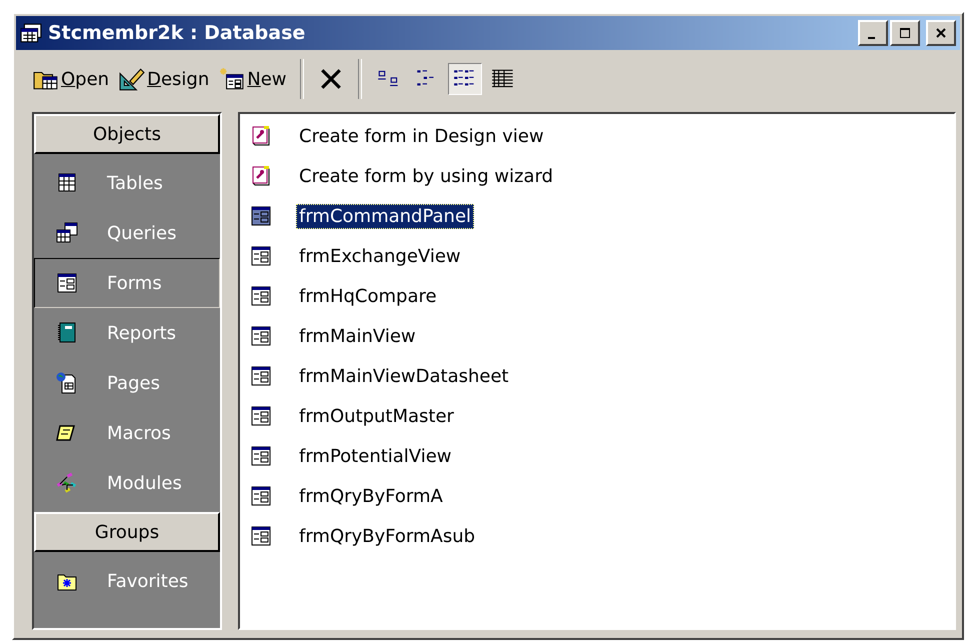 The height and width of the screenshot is (643, 966). I want to click on list-item: frmQryByFormAsub, so click(597, 536).